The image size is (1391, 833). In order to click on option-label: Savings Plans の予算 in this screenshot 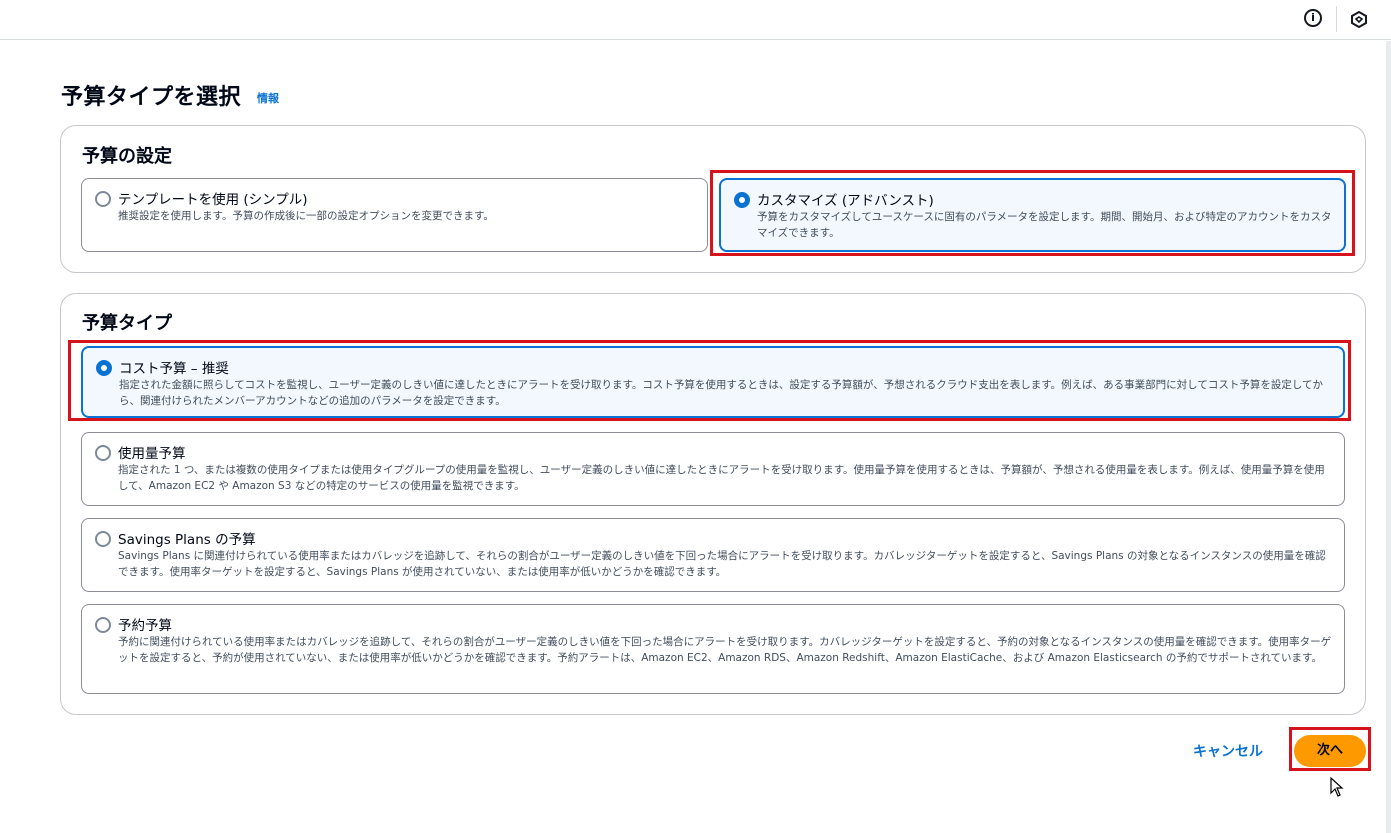, I will do `click(187, 540)`.